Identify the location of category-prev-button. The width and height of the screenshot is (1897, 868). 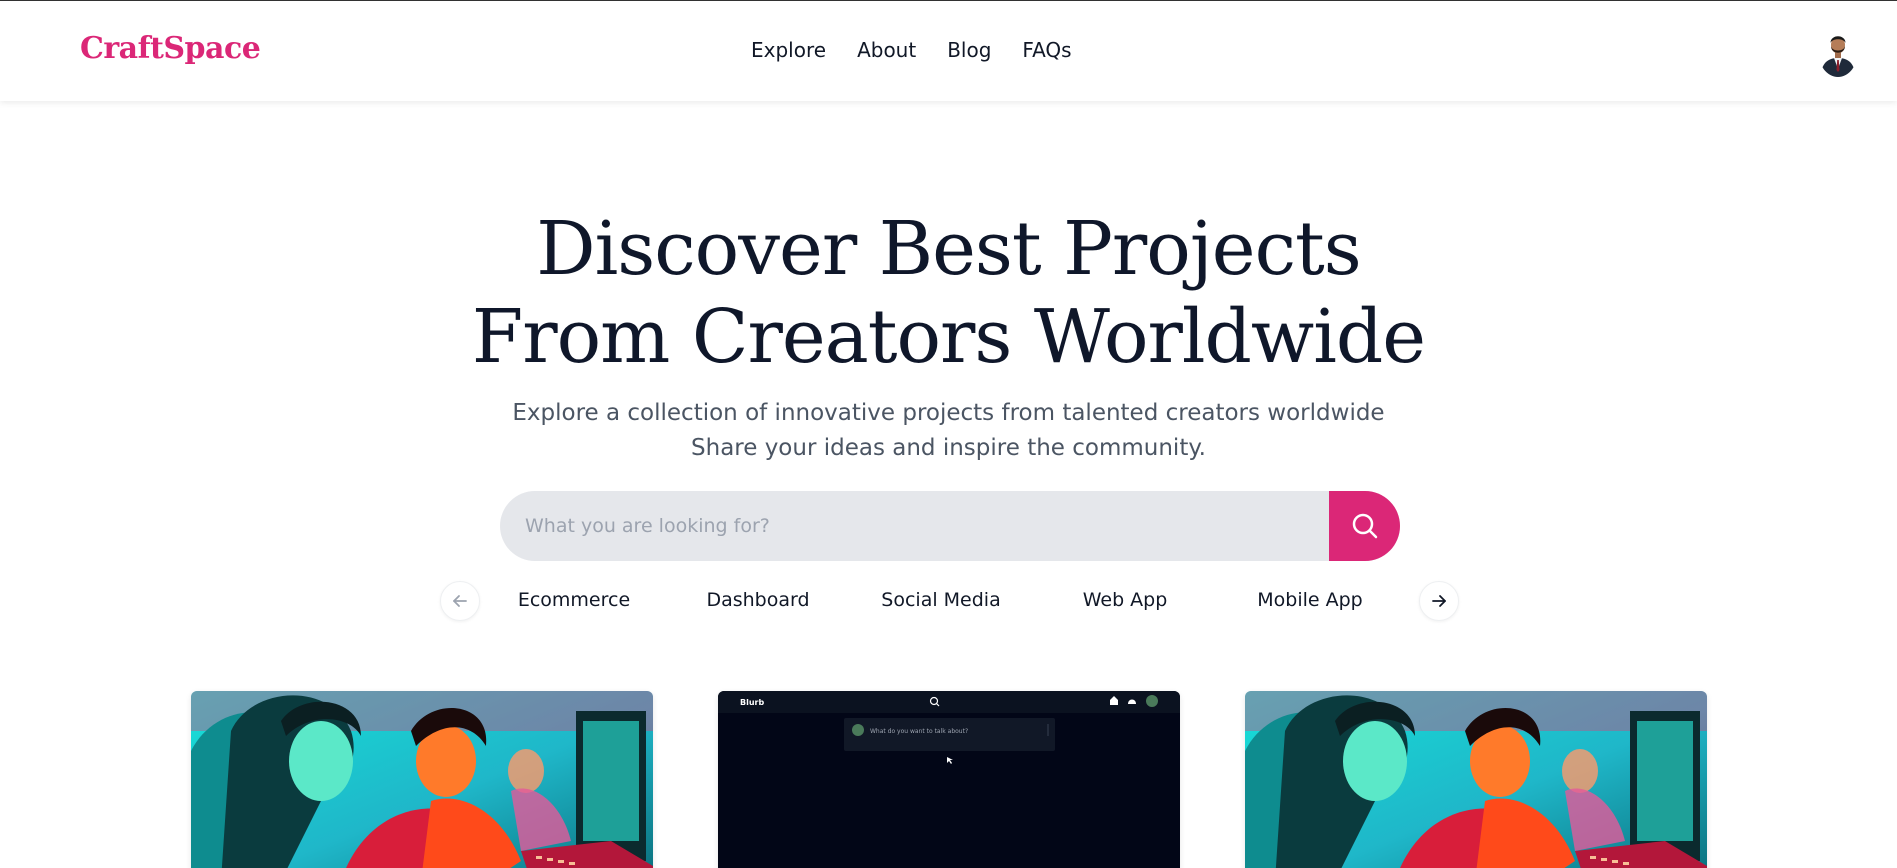
(460, 601).